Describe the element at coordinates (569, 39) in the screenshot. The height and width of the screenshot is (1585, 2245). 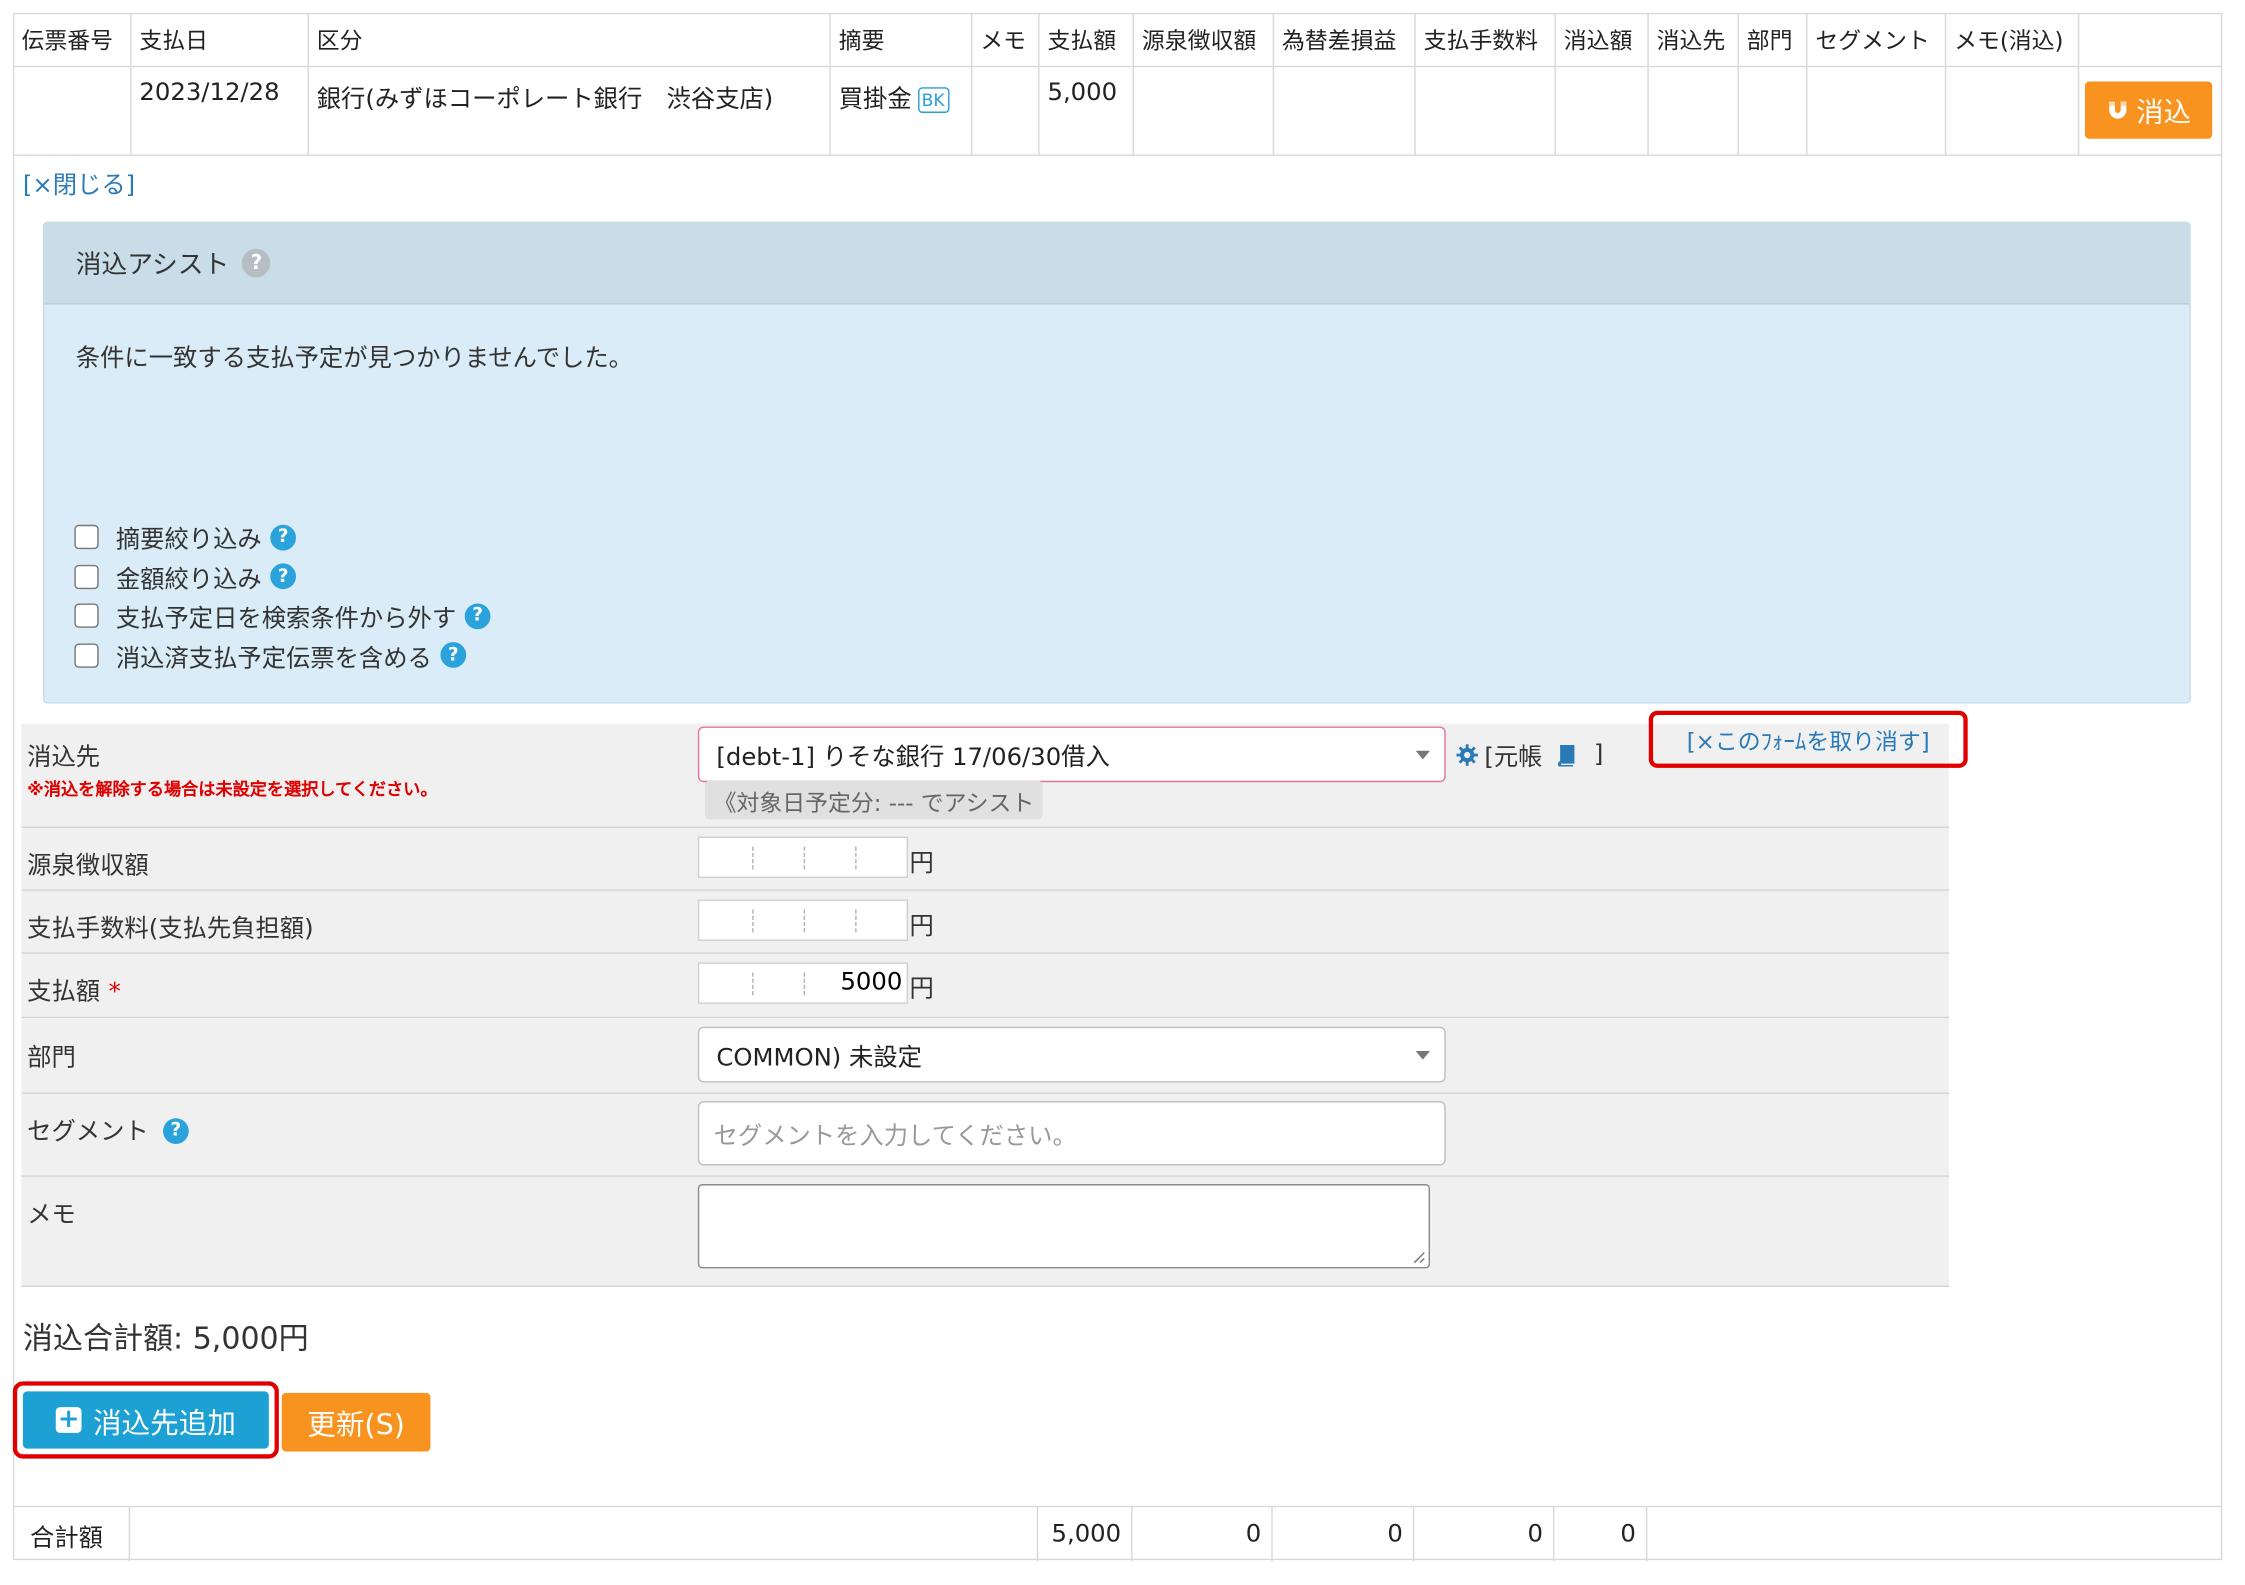
I see `col-header-category: 区分` at that location.